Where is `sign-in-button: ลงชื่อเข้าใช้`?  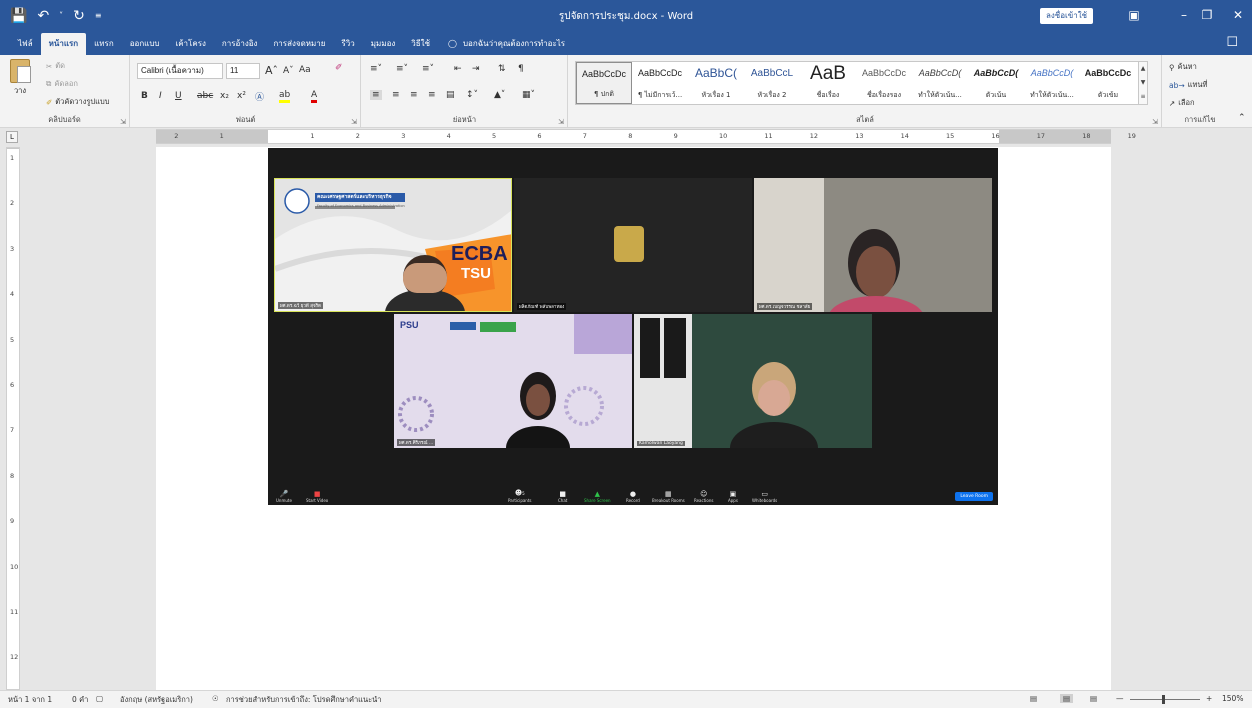
sign-in-button: ลงชื่อเข้าใช้ is located at coordinates (1067, 16).